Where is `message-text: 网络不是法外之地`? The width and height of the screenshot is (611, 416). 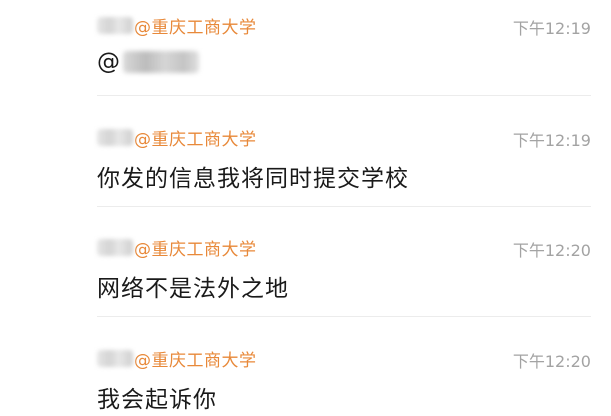 message-text: 网络不是法外之地 is located at coordinates (193, 289).